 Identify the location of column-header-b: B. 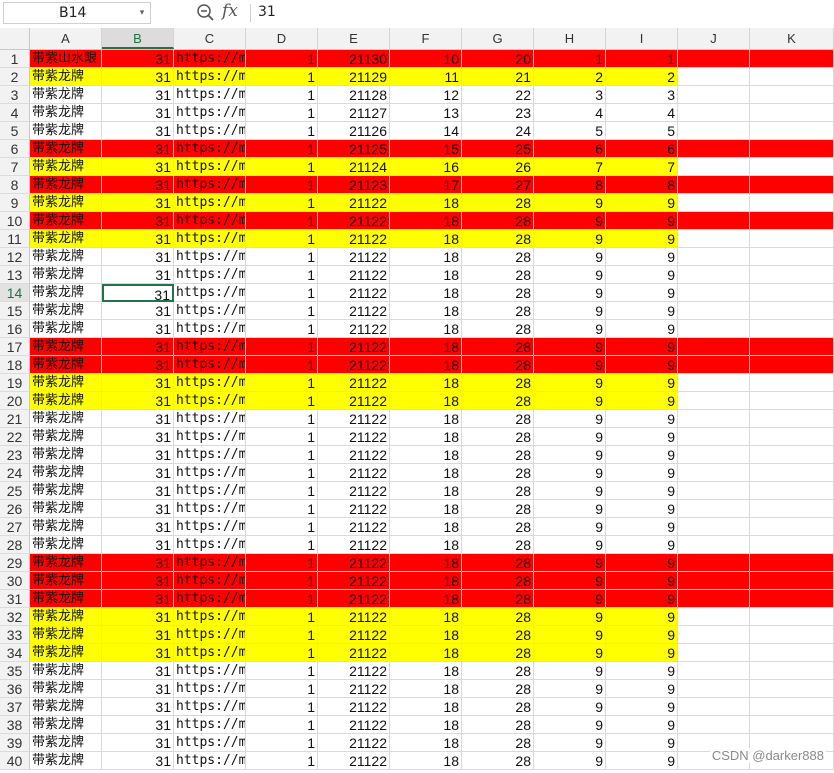
(138, 38).